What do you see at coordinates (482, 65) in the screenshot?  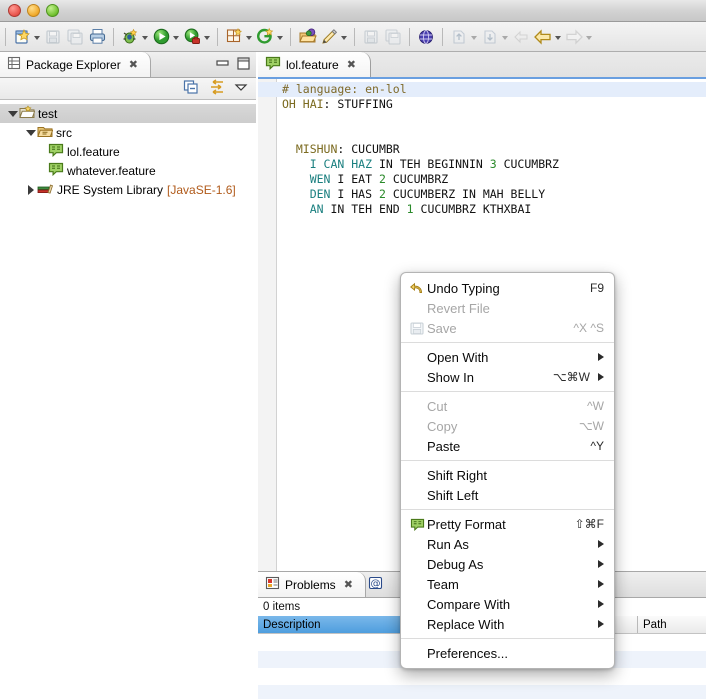 I see `editor-tab-bar: lol.feature ✖` at bounding box center [482, 65].